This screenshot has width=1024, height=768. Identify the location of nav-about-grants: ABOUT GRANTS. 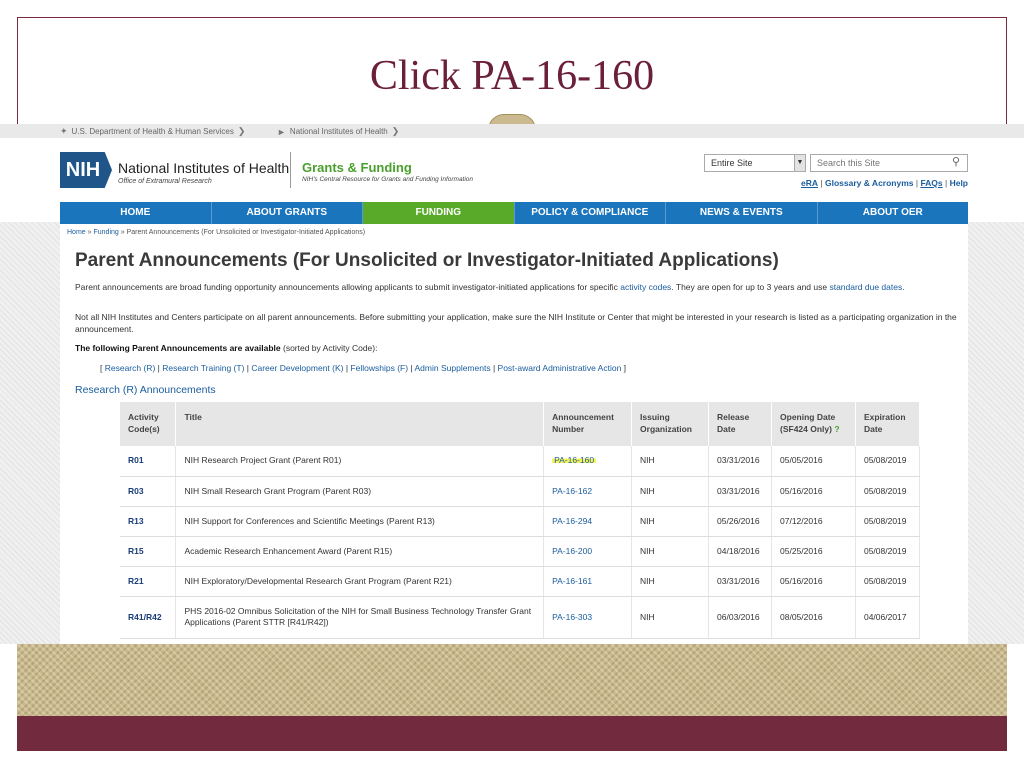
(287, 213).